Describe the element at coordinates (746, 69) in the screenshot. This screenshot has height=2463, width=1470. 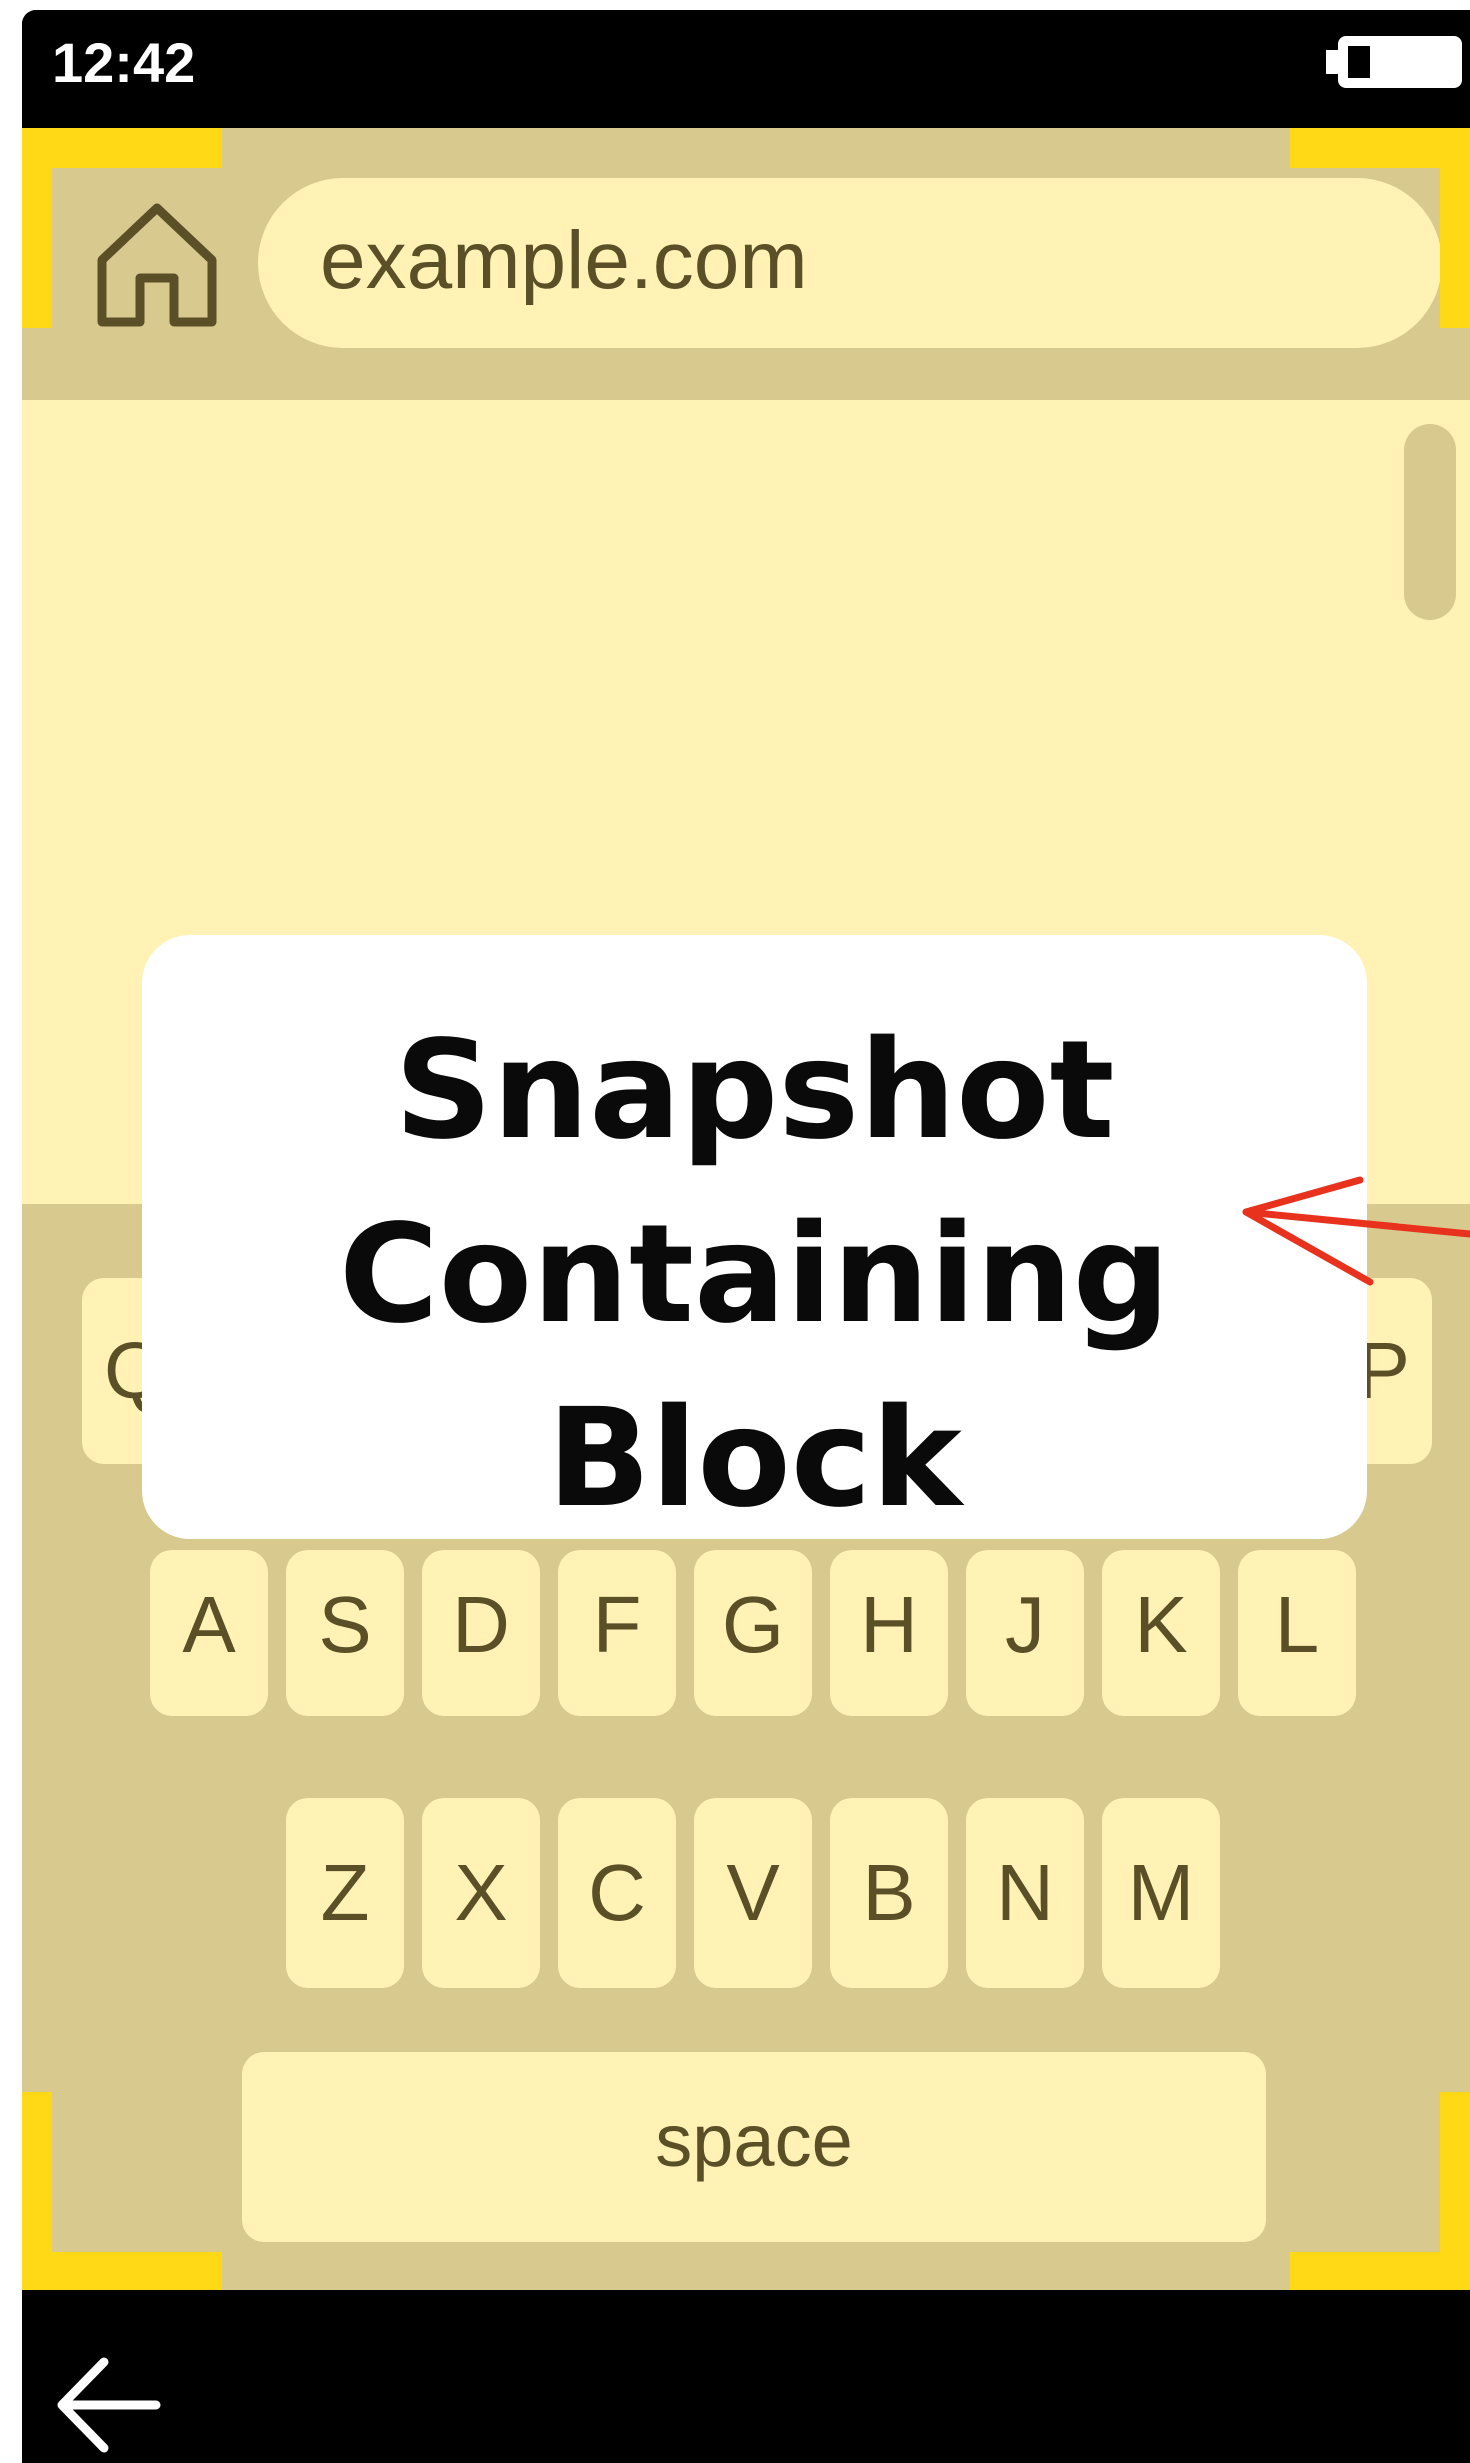
I see `status-bar: 12:42` at that location.